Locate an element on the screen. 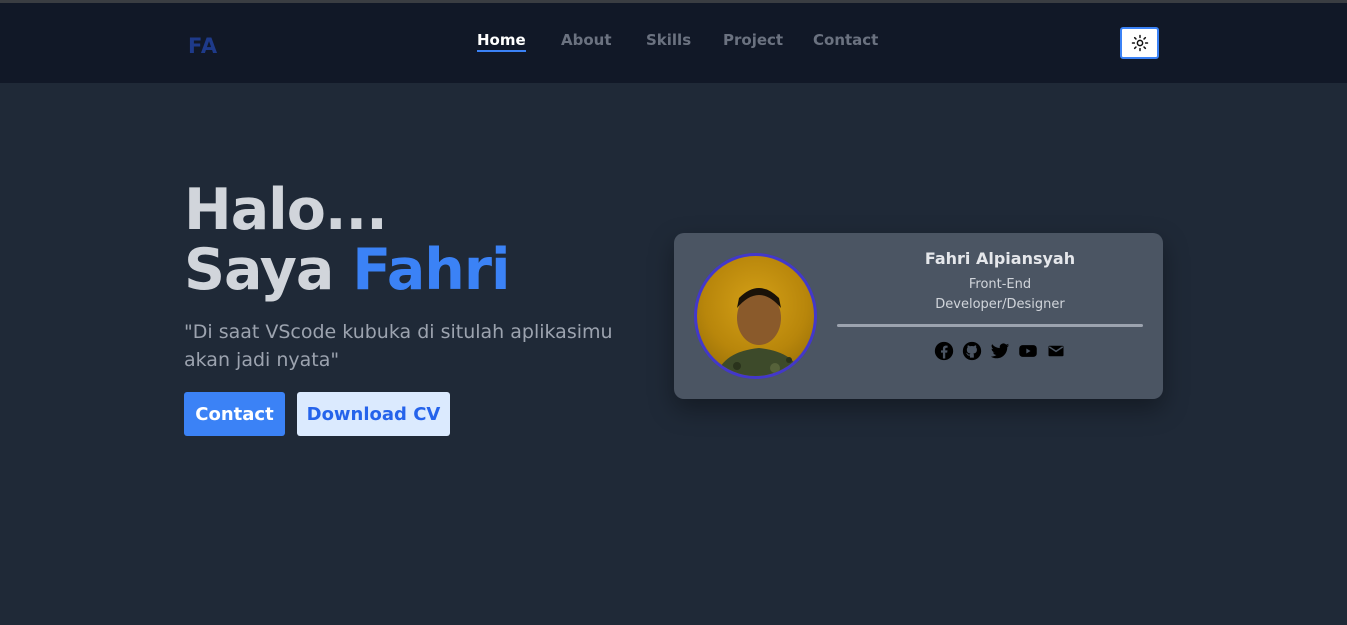  profile-avatar is located at coordinates (755, 316).